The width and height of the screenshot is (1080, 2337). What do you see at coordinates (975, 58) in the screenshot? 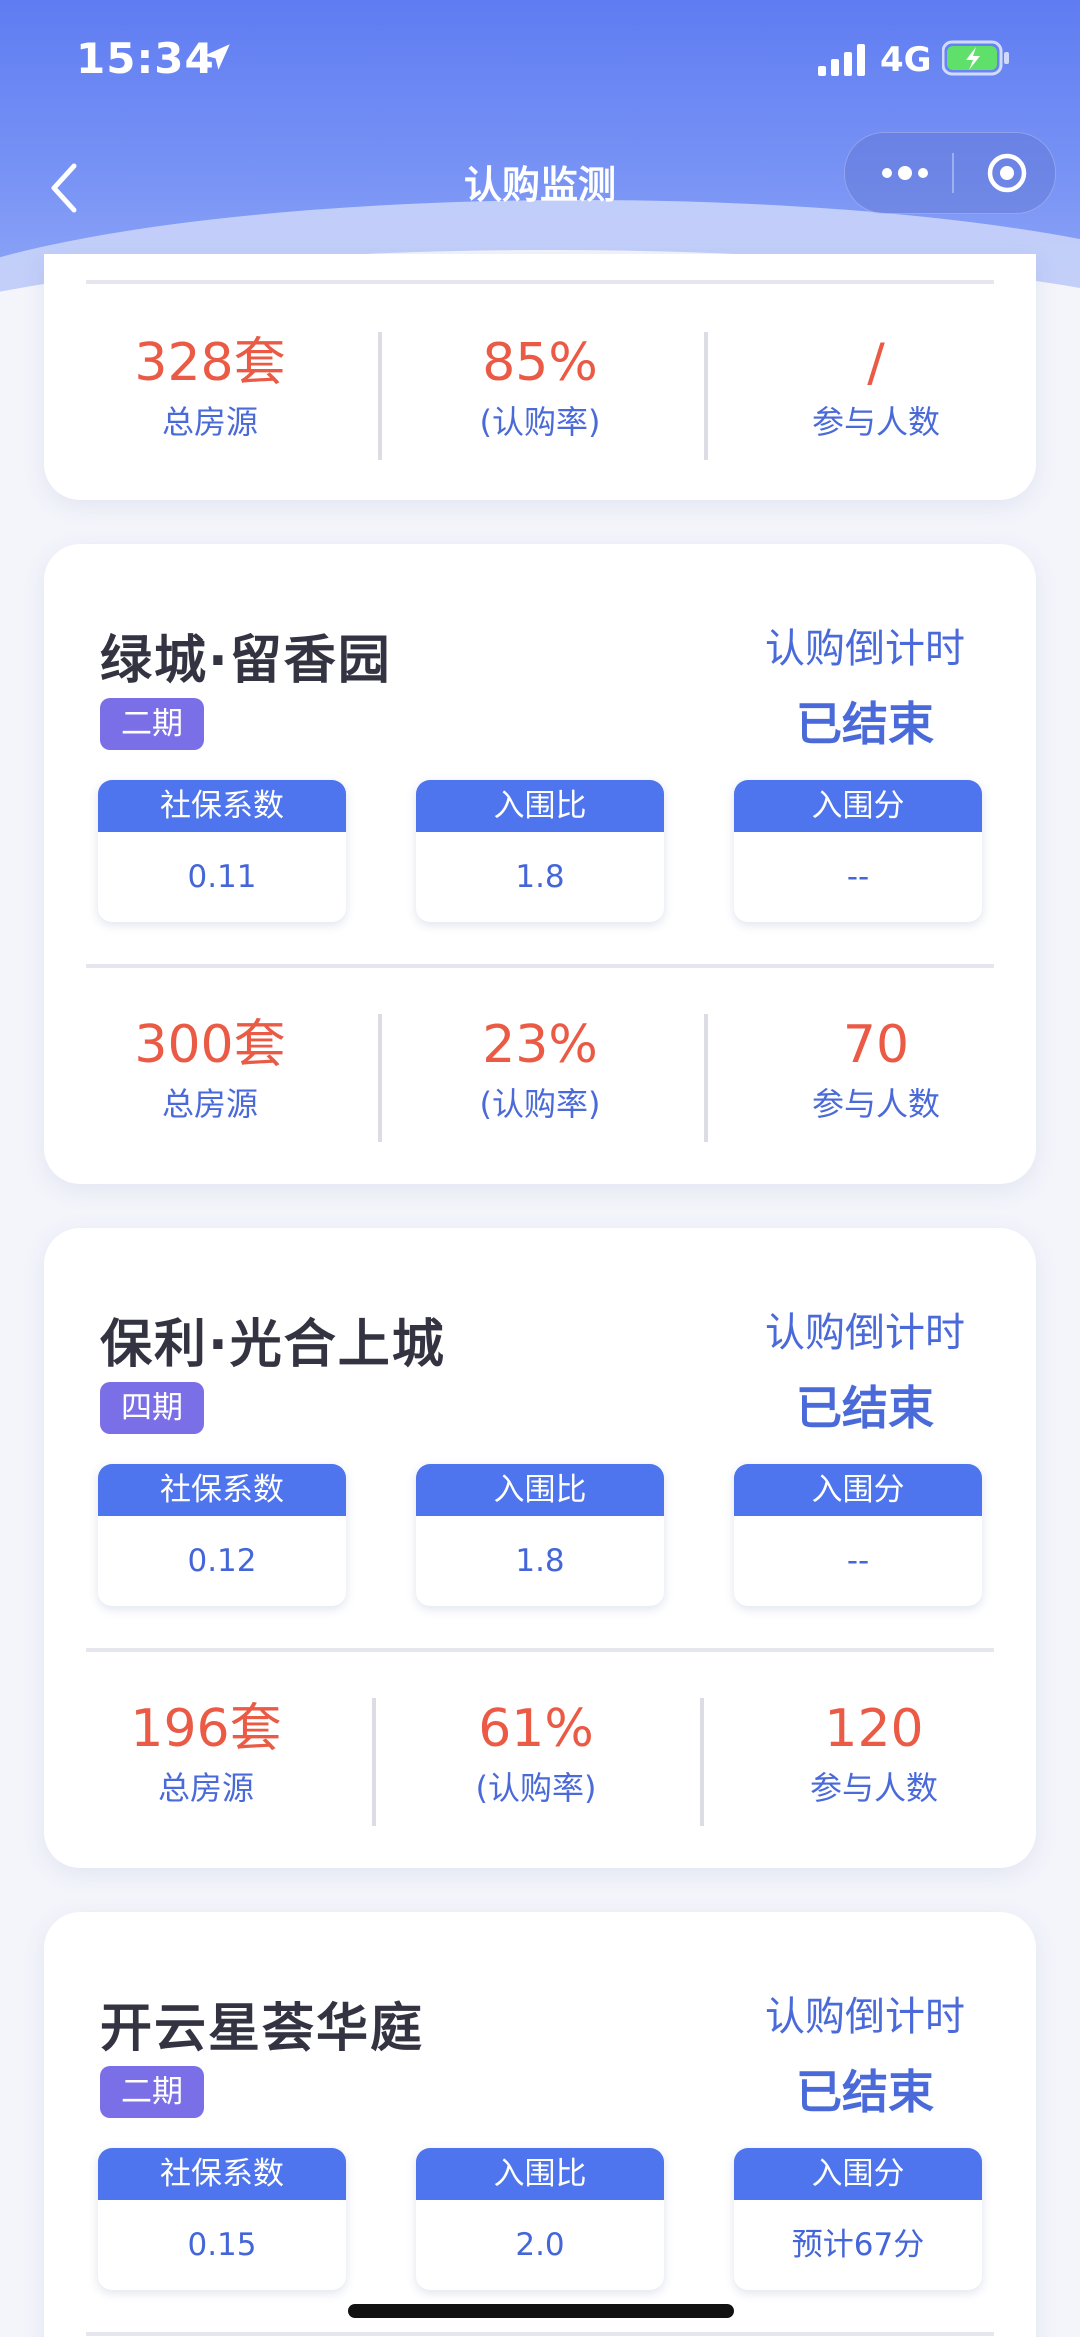
I see `battery-charging-icon` at bounding box center [975, 58].